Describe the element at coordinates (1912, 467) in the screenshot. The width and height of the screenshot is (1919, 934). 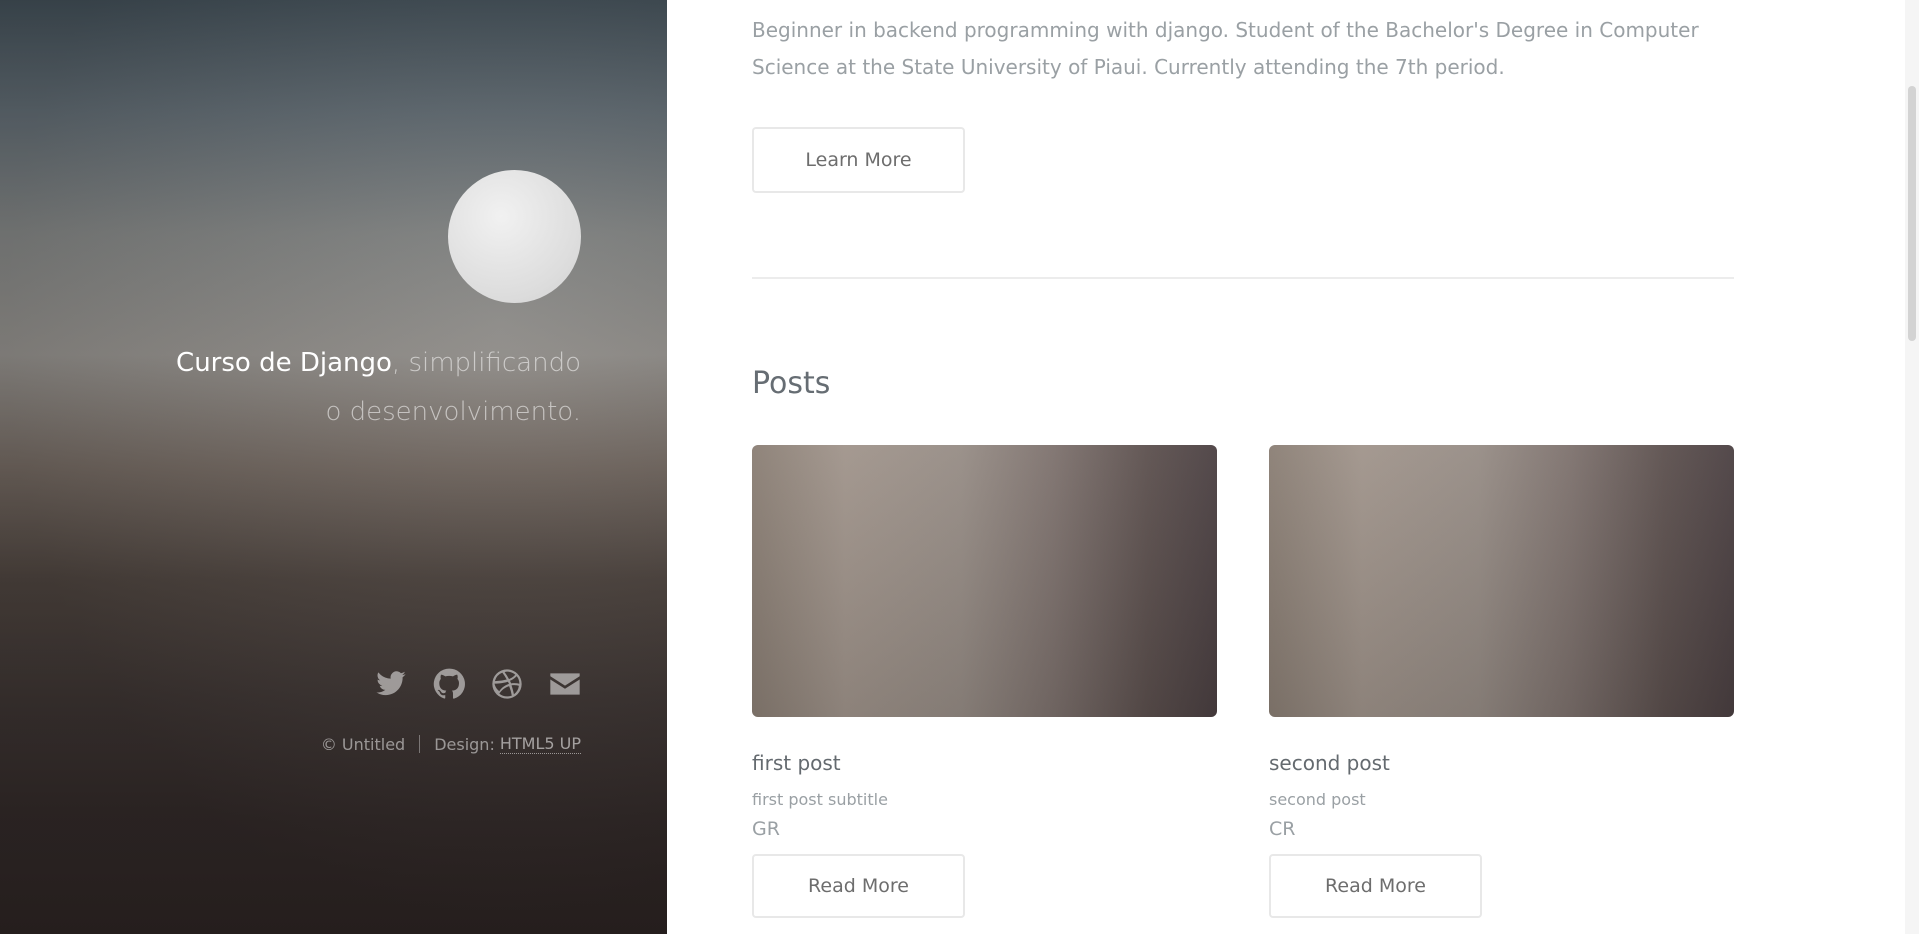
I see `page-scrollbar` at that location.